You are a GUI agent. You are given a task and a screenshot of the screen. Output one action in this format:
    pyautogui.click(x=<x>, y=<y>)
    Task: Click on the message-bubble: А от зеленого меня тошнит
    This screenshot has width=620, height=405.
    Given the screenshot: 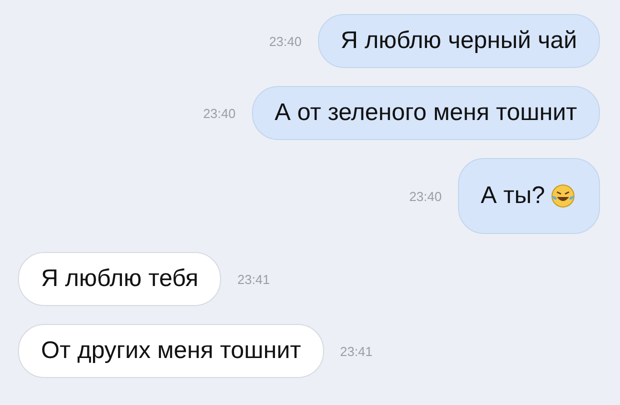 What is the action you would take?
    pyautogui.click(x=426, y=113)
    